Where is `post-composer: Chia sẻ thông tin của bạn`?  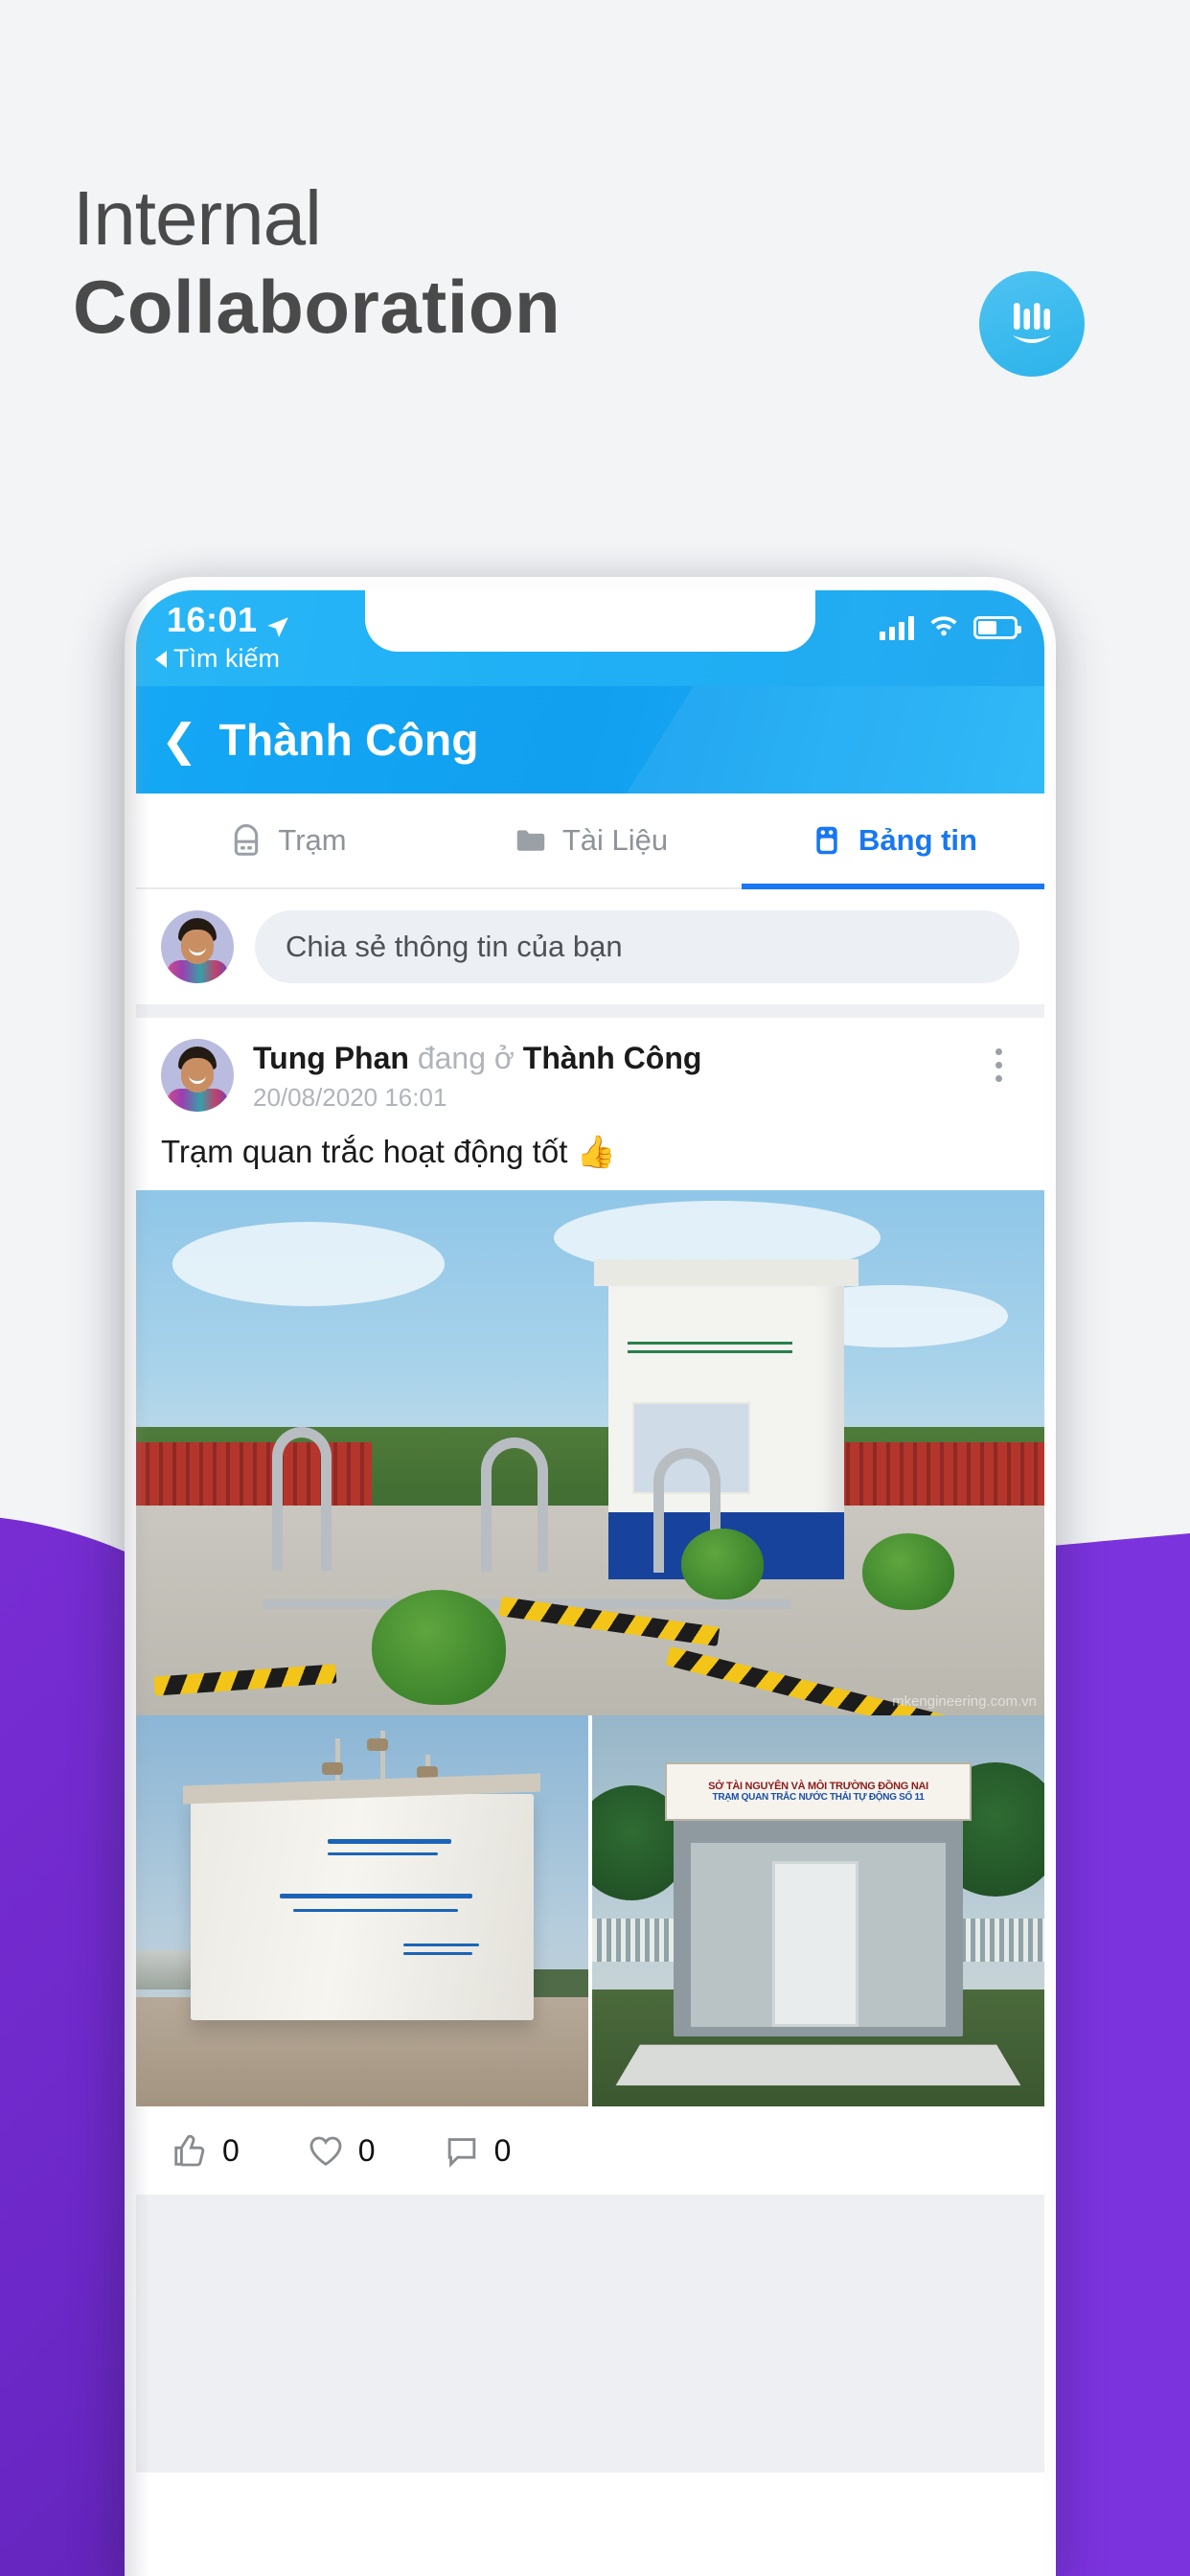 post-composer: Chia sẻ thông tin của bạn is located at coordinates (590, 953).